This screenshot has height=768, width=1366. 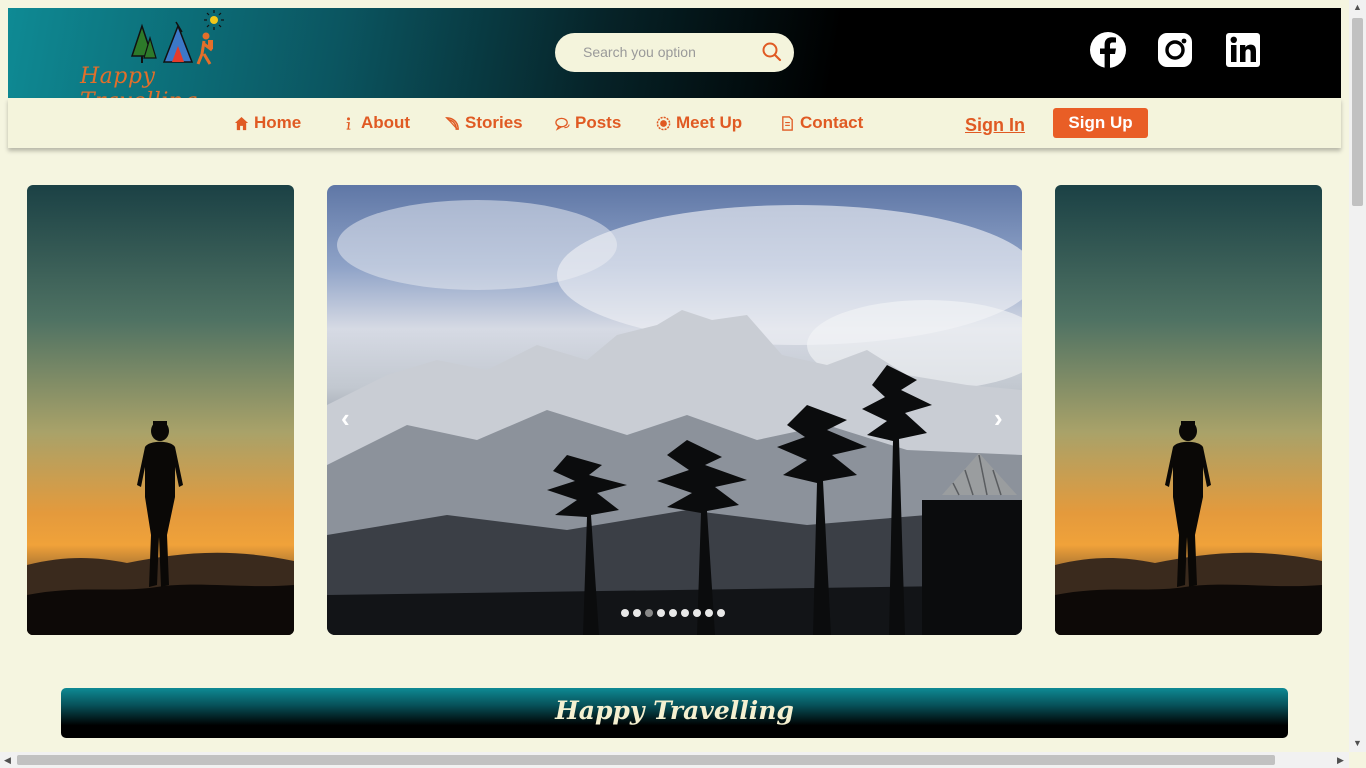 I want to click on banner-title: Happy Travelling, so click(x=674, y=710).